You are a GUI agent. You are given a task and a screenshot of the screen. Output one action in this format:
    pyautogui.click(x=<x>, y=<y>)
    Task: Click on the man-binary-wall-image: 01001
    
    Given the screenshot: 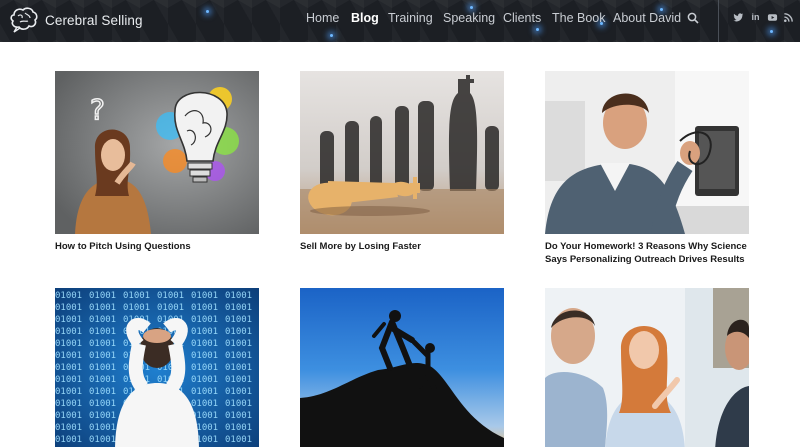 What is the action you would take?
    pyautogui.click(x=157, y=367)
    